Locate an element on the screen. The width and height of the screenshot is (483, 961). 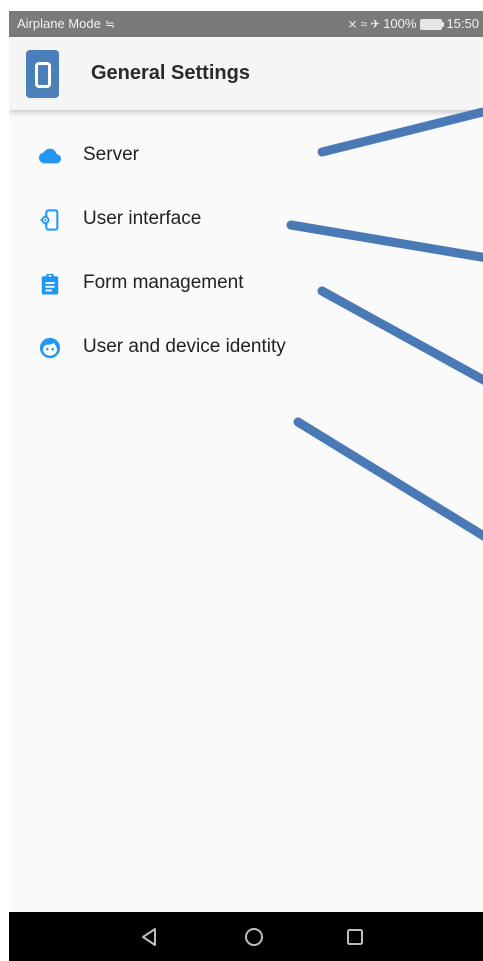
settings-item-server: Server is located at coordinates (246, 155).